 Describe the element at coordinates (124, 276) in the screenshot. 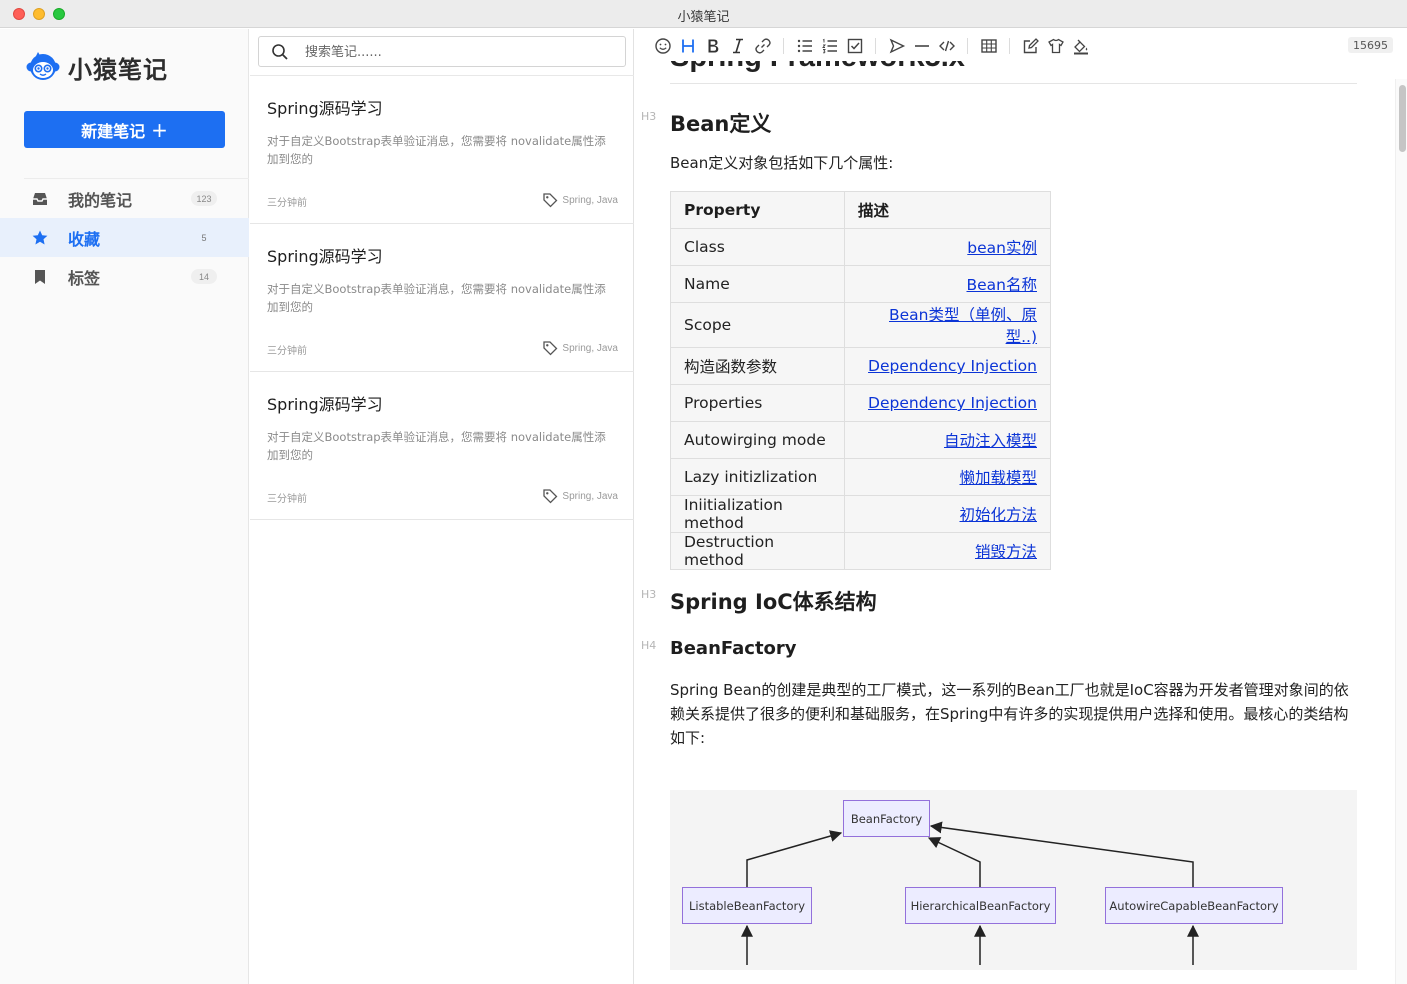

I see `sidebar-item-tags: 标签 14` at that location.